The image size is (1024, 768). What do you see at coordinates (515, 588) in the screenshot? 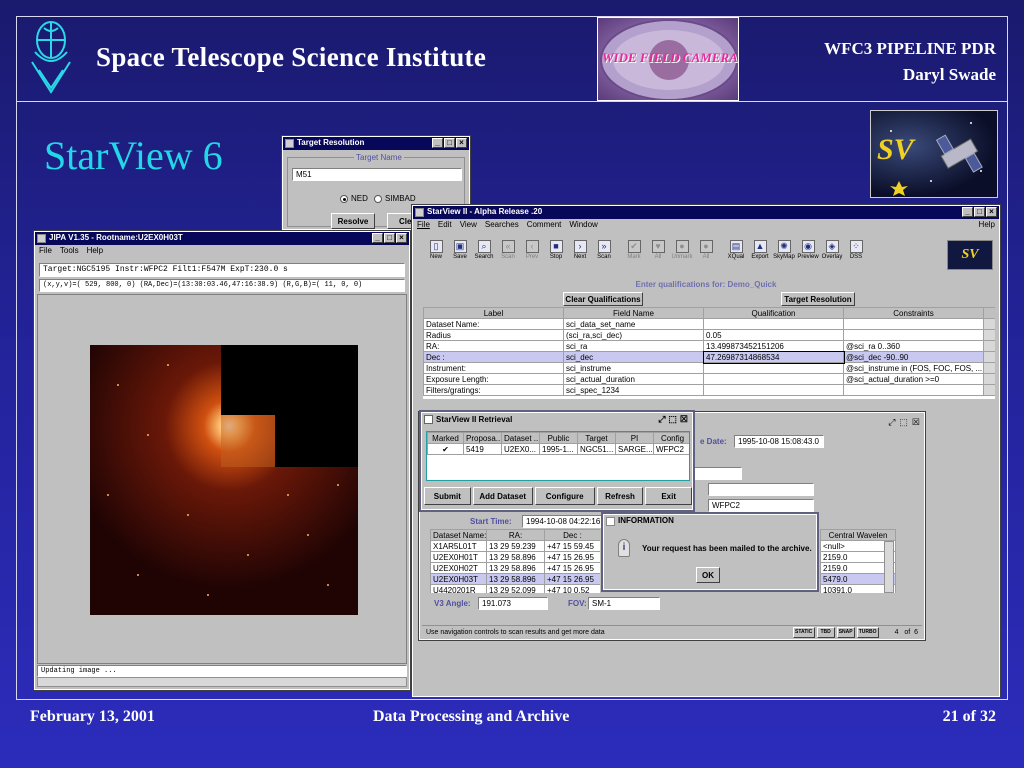
I see `table-row: U4420201R 13 29 52.099 +47 10 0.52` at bounding box center [515, 588].